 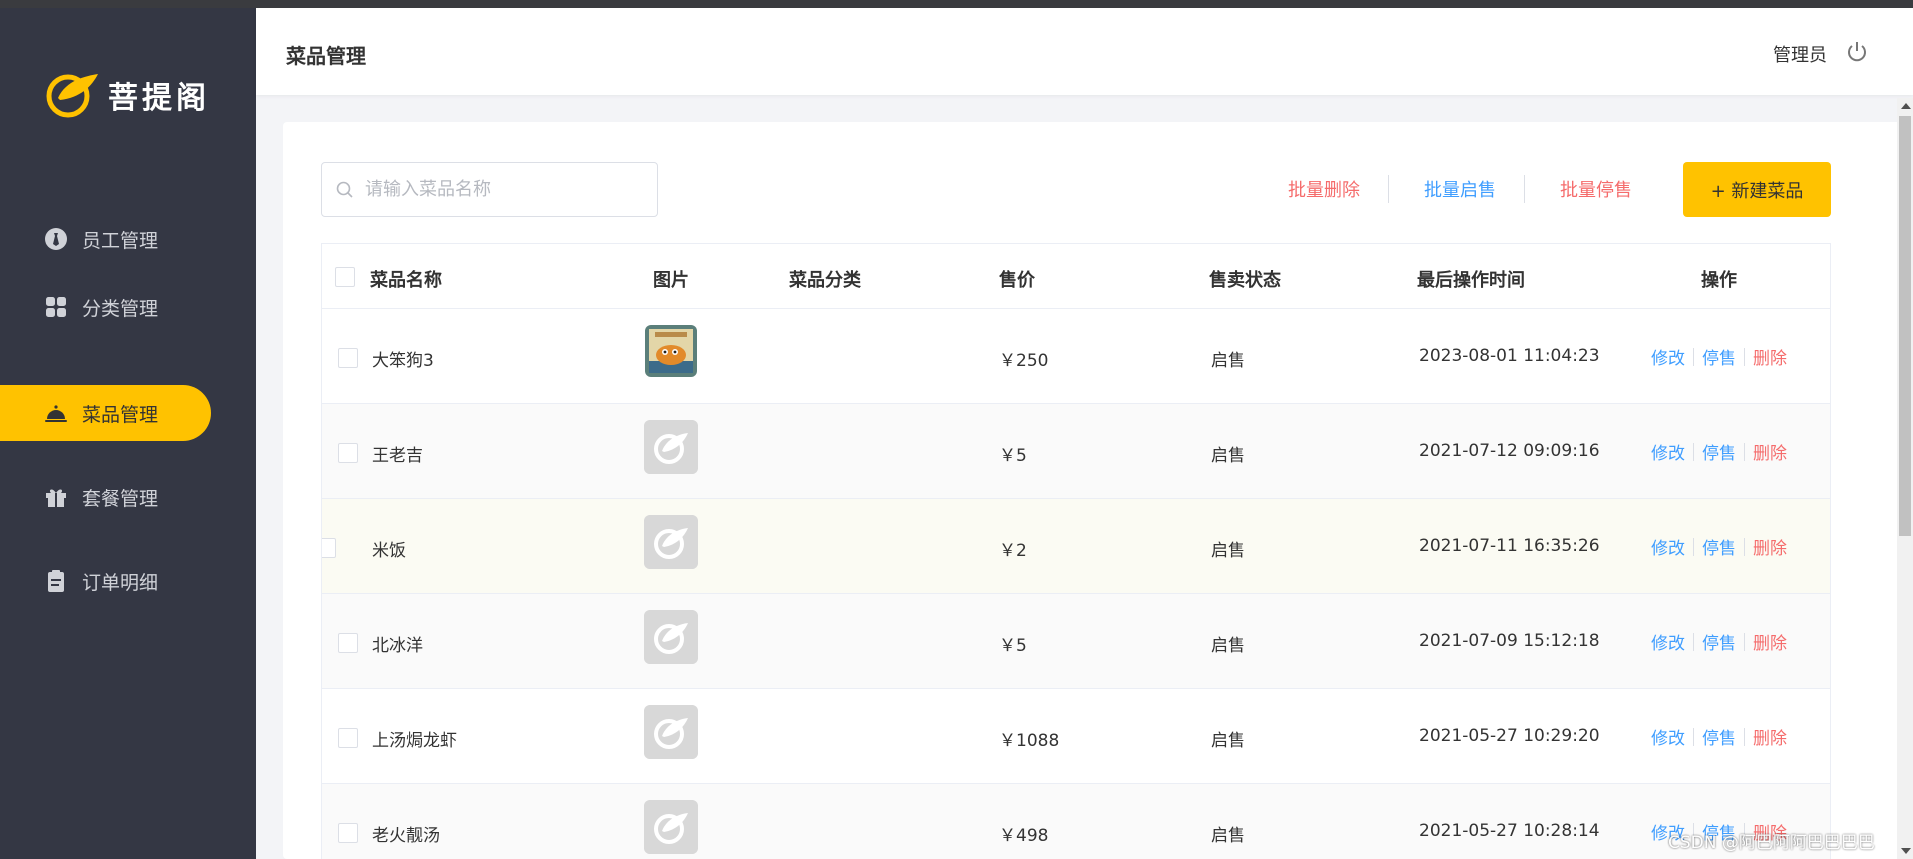 I want to click on sidebar-item-label: 分类管理, so click(x=120, y=308).